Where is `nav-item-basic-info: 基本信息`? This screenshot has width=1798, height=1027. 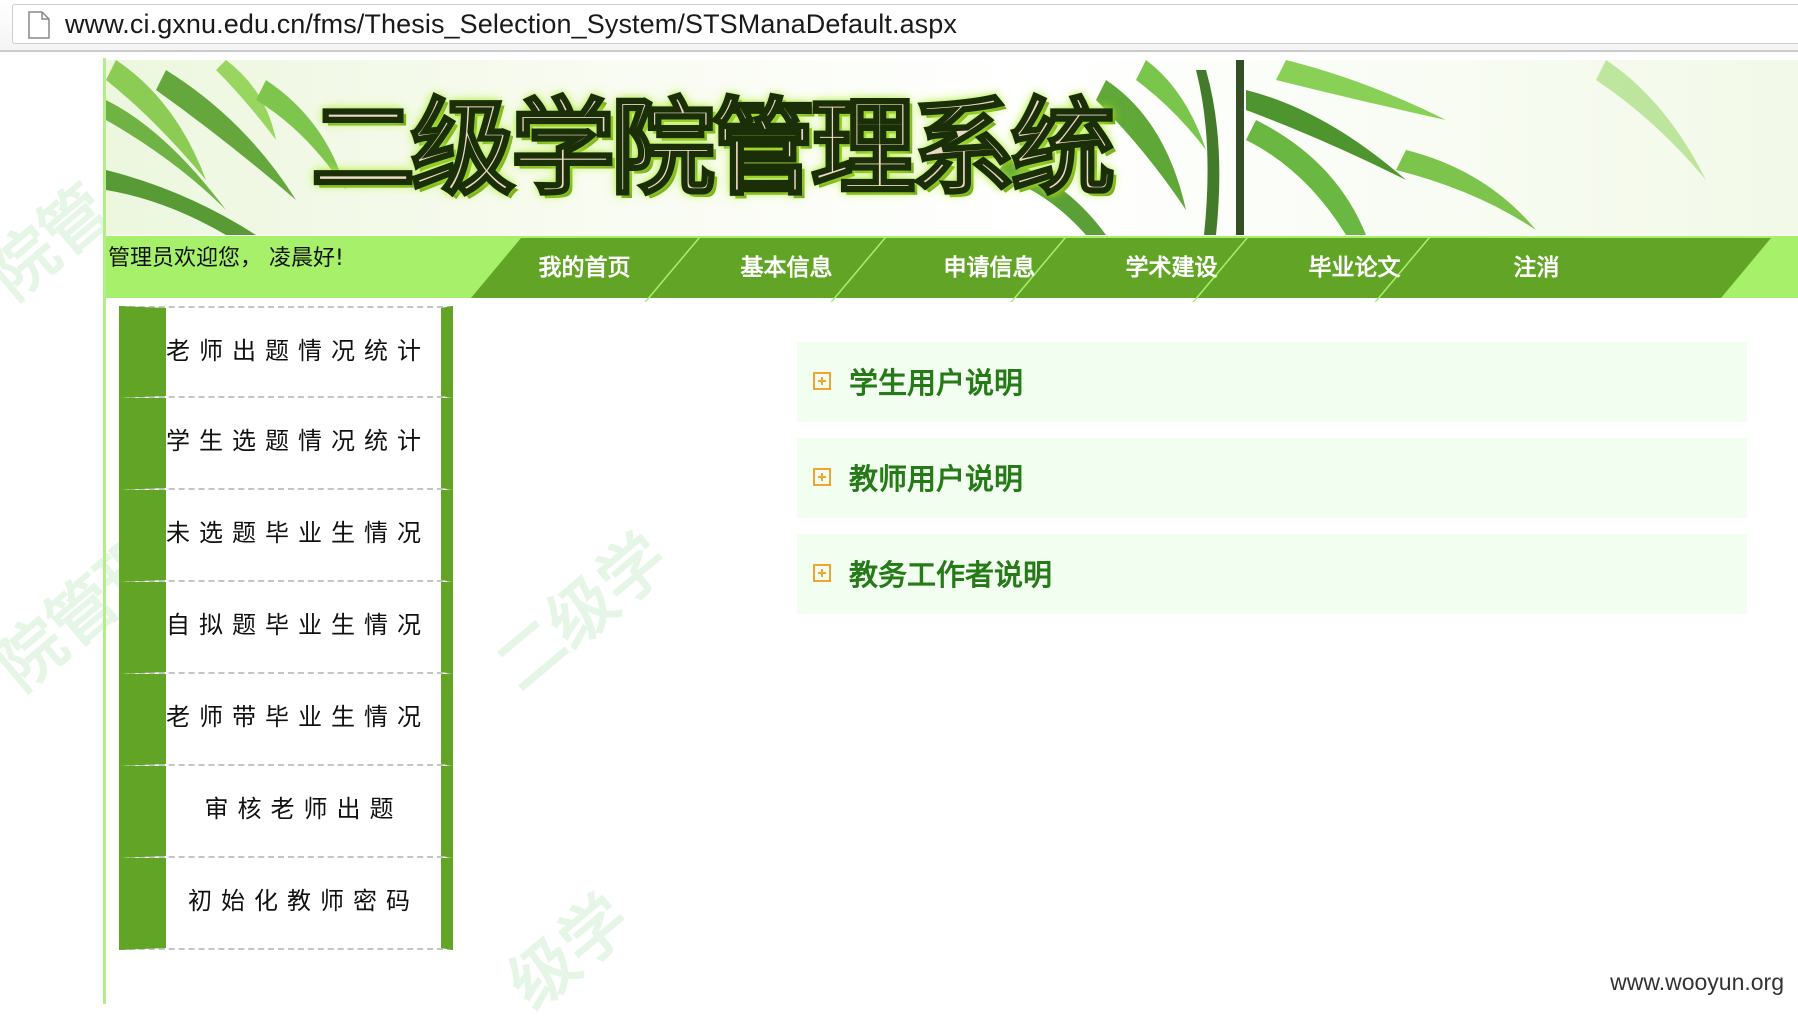 nav-item-basic-info: 基本信息 is located at coordinates (786, 268).